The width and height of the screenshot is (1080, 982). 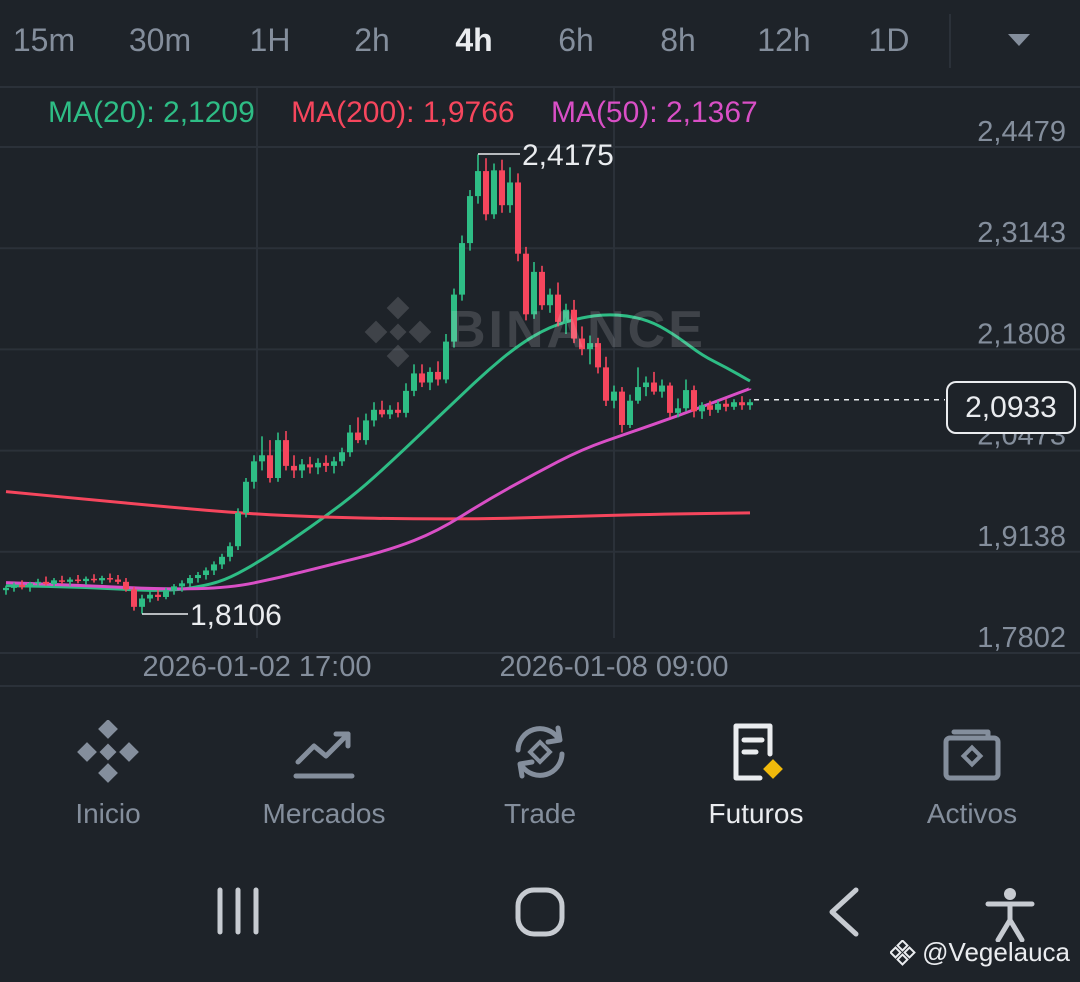 What do you see at coordinates (540, 914) in the screenshot?
I see `home-button` at bounding box center [540, 914].